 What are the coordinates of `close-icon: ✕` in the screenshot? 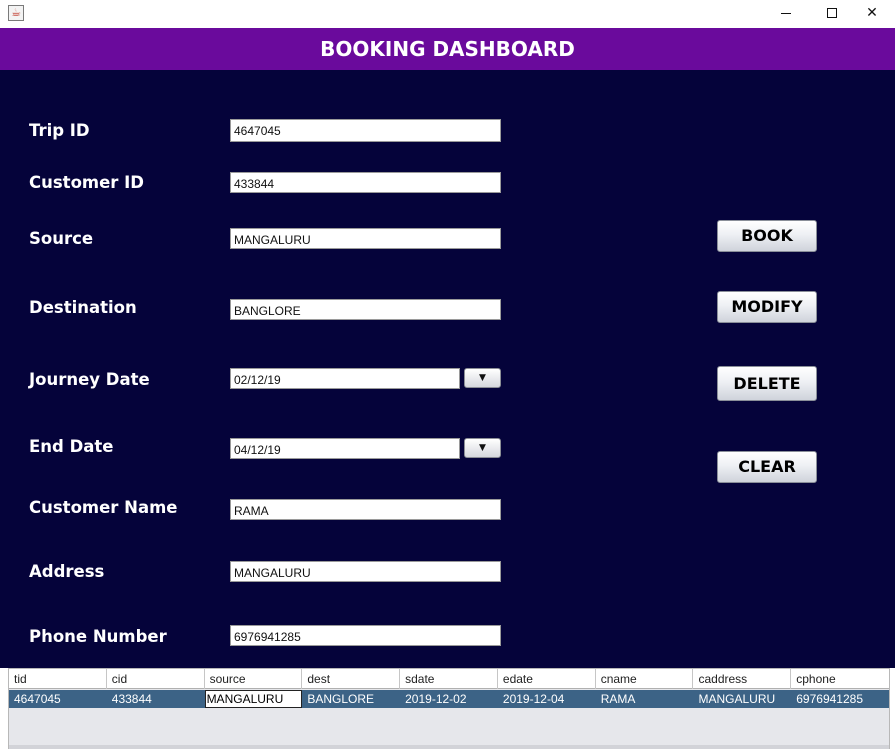 It's located at (872, 13).